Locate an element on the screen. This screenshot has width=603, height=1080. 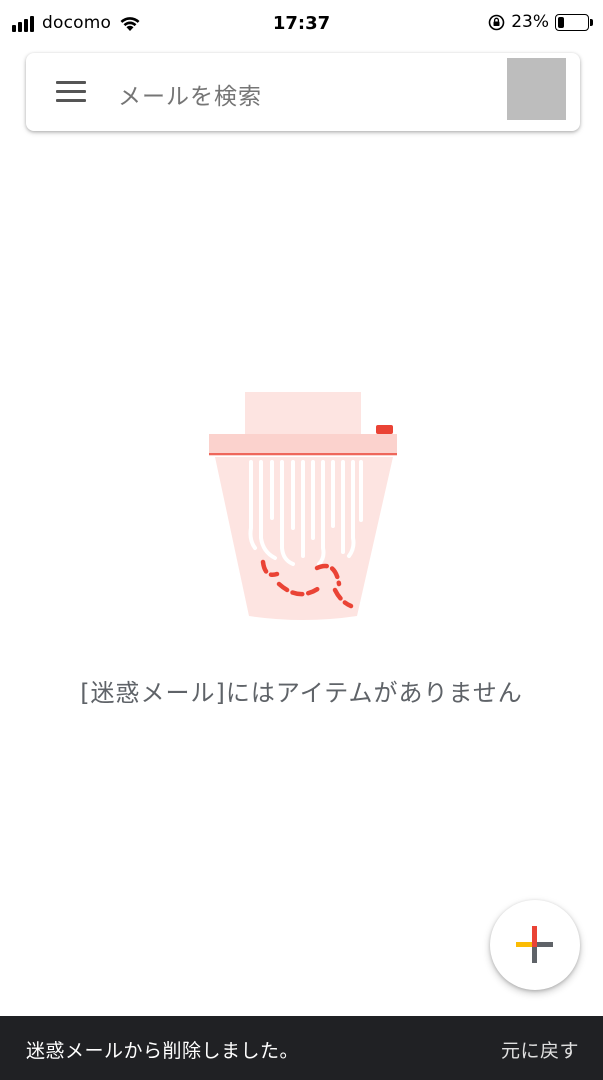
empty-state-message: [迷惑メール]にはアイテムがありません is located at coordinates (301, 693).